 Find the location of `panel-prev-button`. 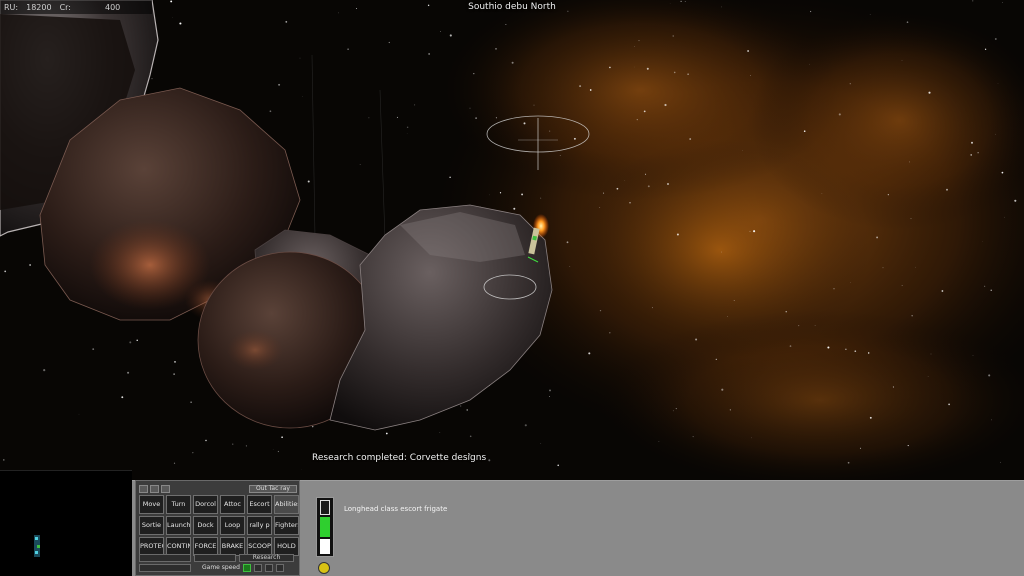

panel-prev-button is located at coordinates (143, 488).